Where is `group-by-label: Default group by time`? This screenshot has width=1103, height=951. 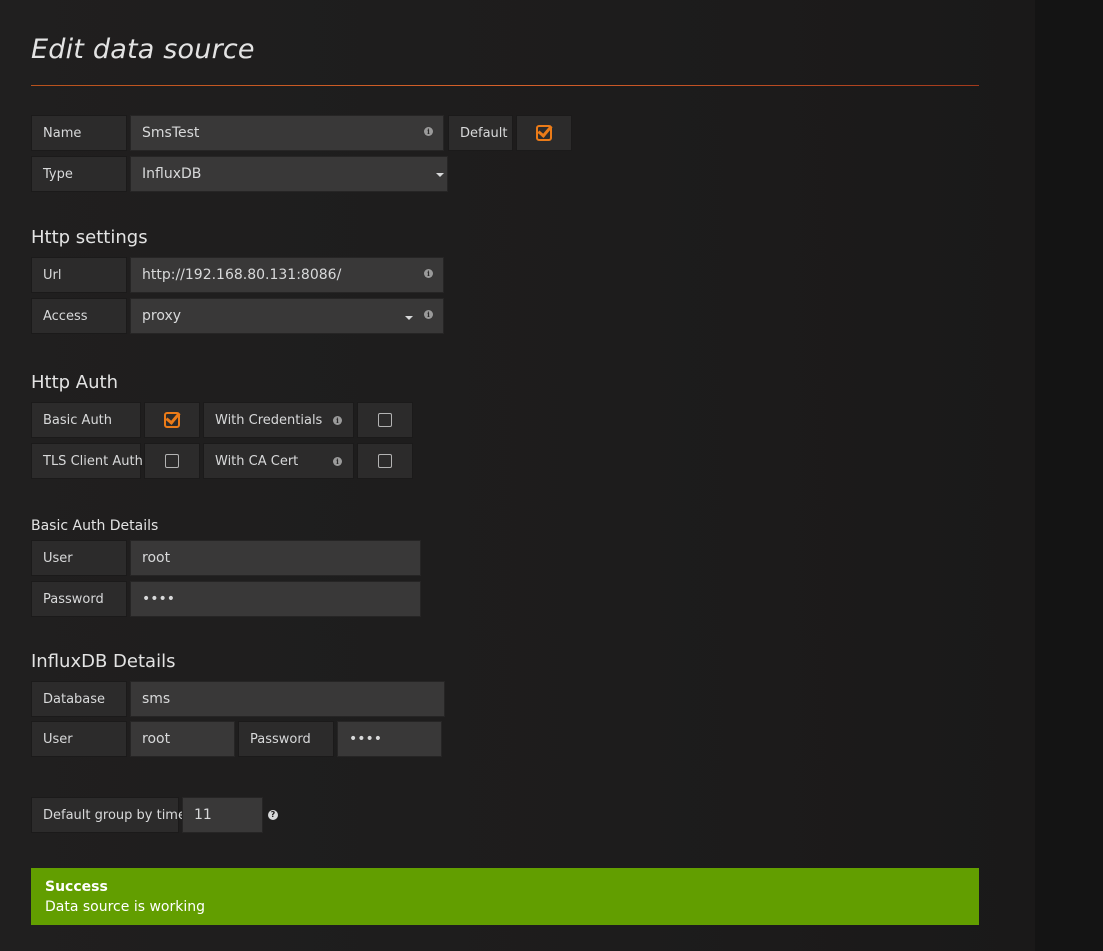
group-by-label: Default group by time is located at coordinates (108, 815).